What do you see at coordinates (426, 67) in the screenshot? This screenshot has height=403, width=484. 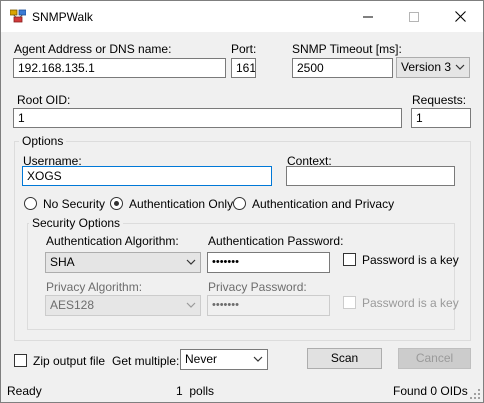 I see `snmp-version-value: Version 3` at bounding box center [426, 67].